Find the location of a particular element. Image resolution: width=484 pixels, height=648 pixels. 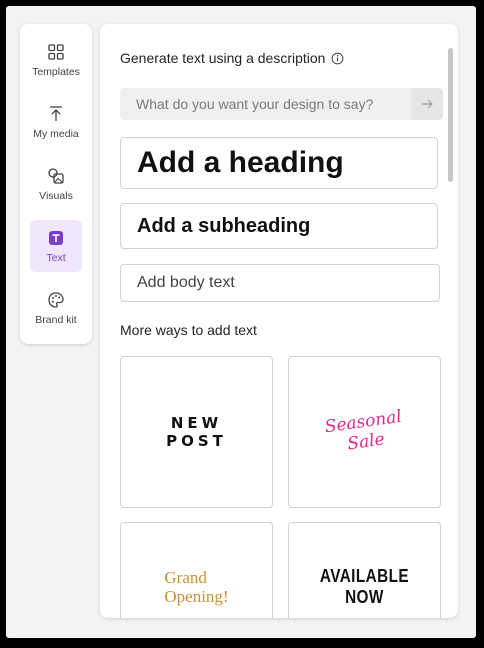

upload-icon is located at coordinates (56, 113).